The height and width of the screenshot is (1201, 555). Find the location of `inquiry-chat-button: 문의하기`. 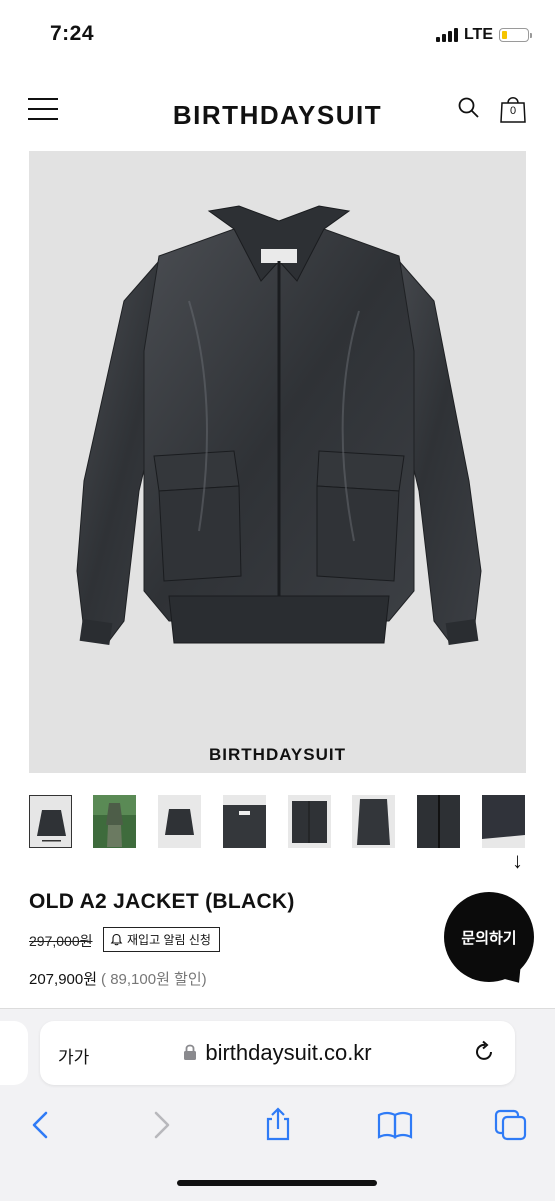

inquiry-chat-button: 문의하기 is located at coordinates (489, 937).